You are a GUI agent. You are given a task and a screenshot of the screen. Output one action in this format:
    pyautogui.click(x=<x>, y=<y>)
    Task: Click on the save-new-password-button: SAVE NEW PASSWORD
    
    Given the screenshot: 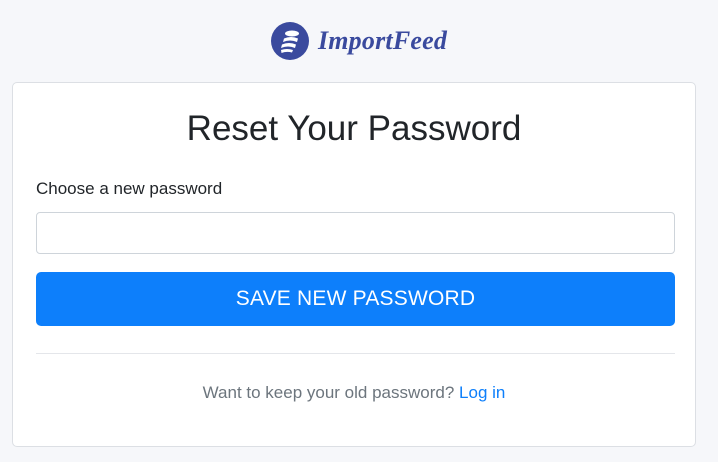 What is the action you would take?
    pyautogui.click(x=355, y=299)
    